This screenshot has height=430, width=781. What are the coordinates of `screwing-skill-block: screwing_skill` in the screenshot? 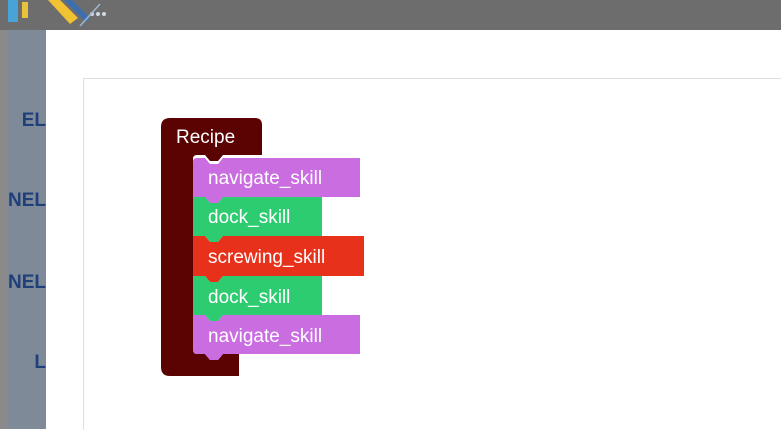 It's located at (278, 259).